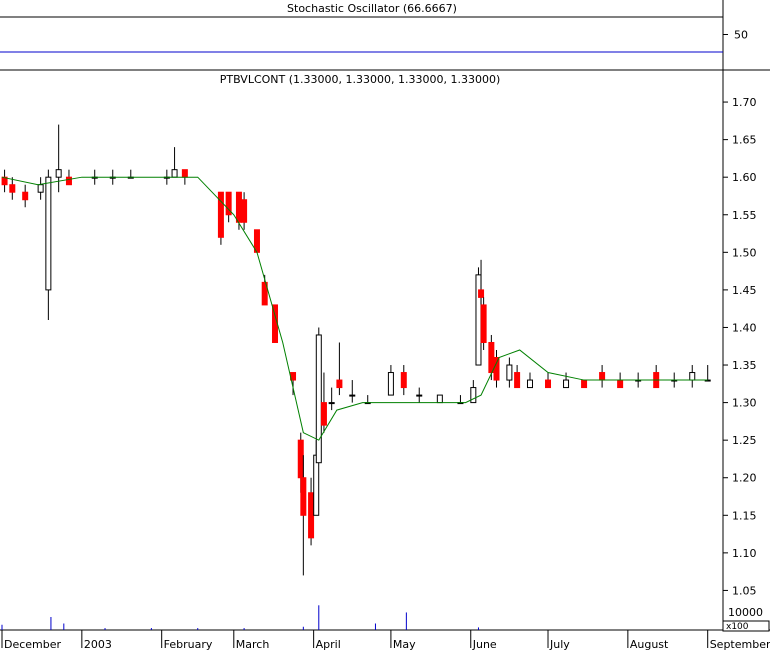 The image size is (770, 651). What do you see at coordinates (744, 403) in the screenshot?
I see `price-tick-label: 1.30` at bounding box center [744, 403].